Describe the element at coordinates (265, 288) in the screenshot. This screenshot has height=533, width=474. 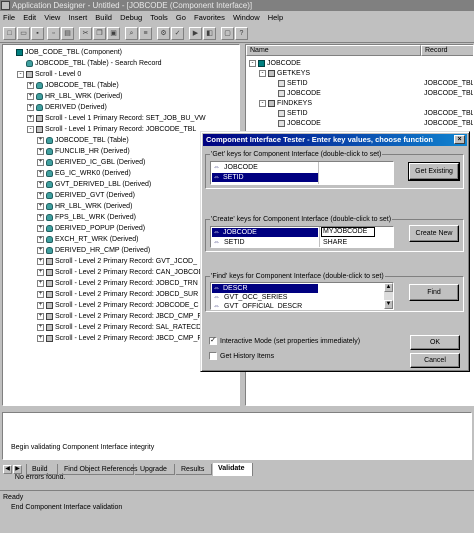
I see `find-key-row-selected: ⇔ DESCR` at that location.